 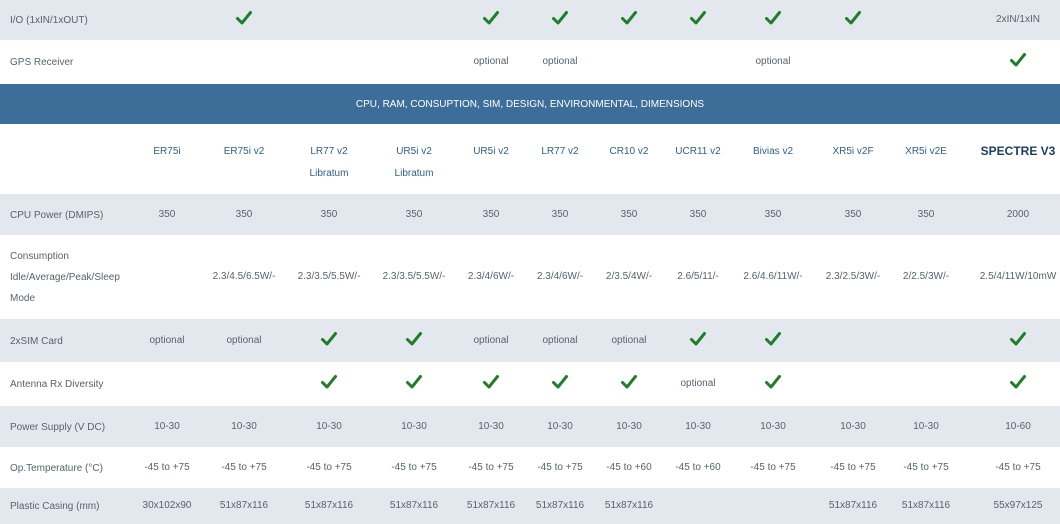 What do you see at coordinates (773, 276) in the screenshot?
I see `table-cell: 2.6/4.6/11W/-` at bounding box center [773, 276].